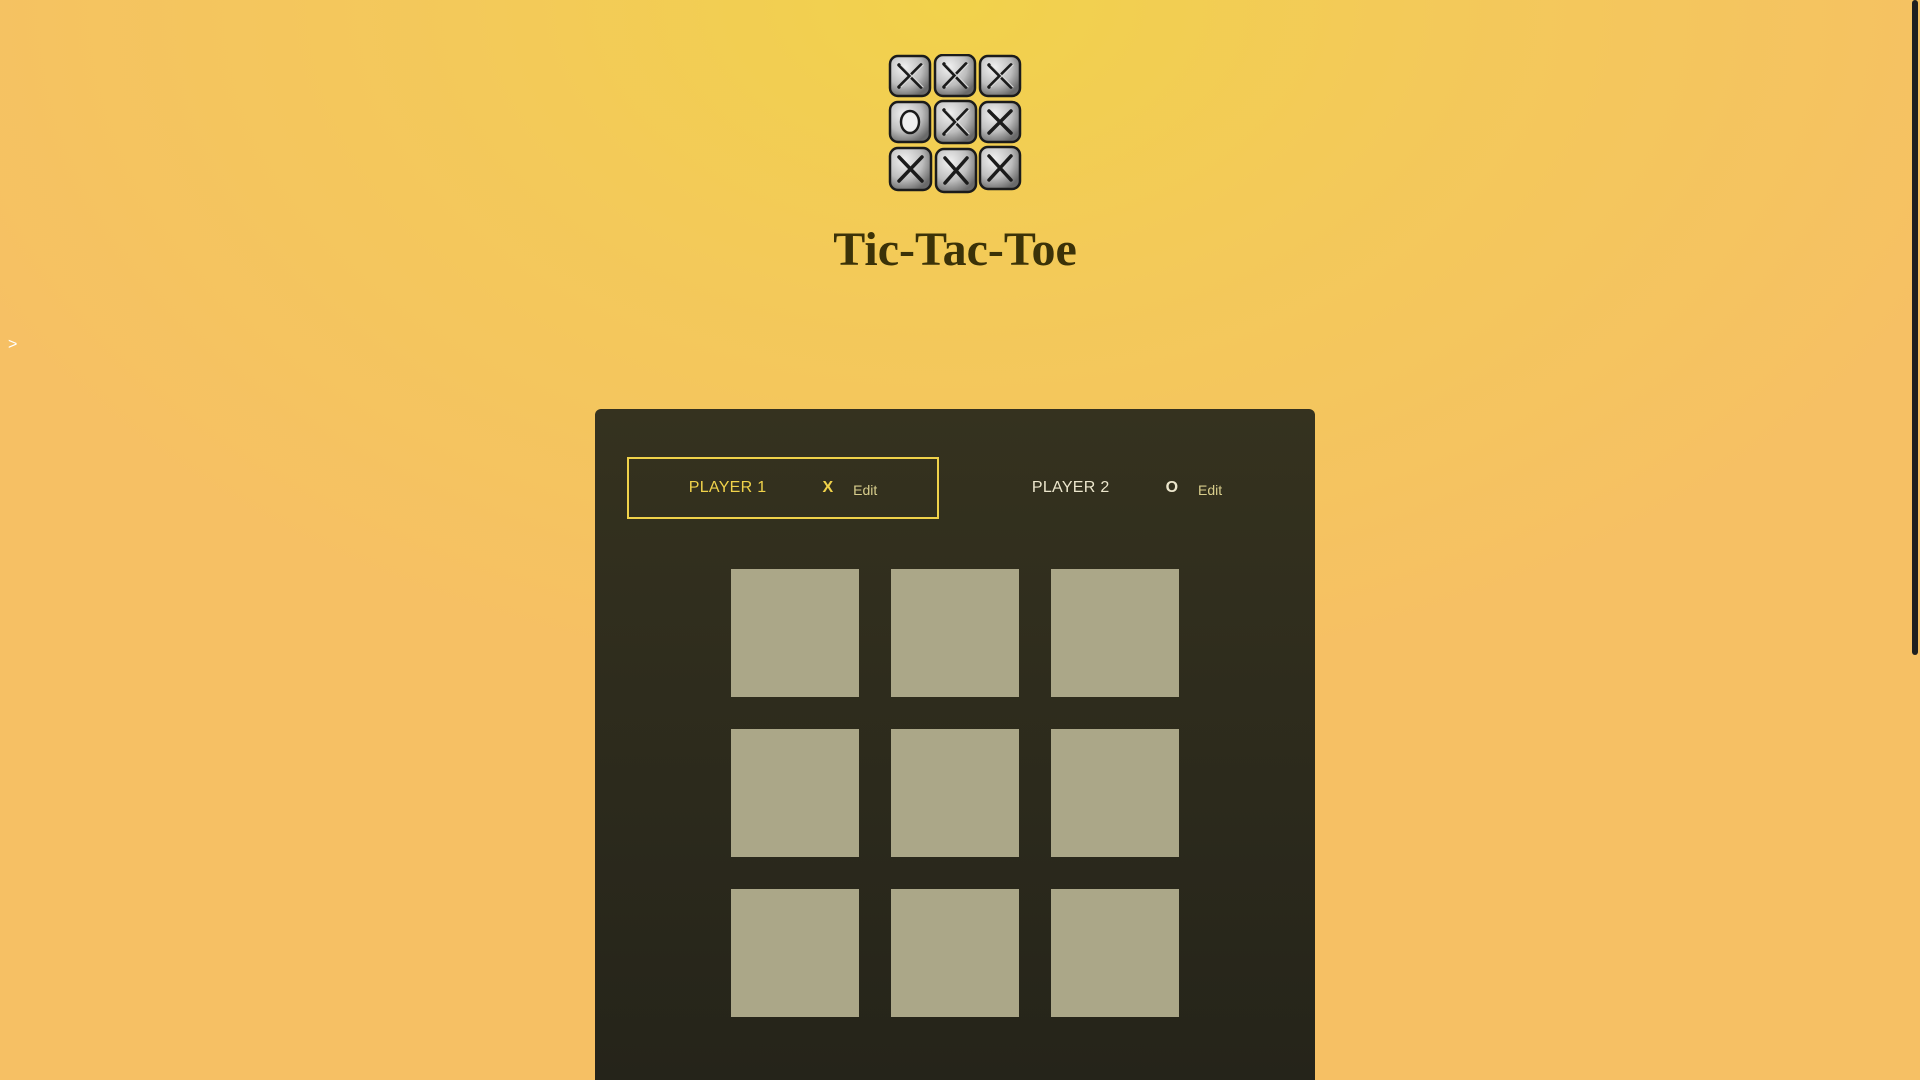 This screenshot has width=1920, height=1080. I want to click on player-1-card: PLAYER 1 X Edit, so click(783, 488).